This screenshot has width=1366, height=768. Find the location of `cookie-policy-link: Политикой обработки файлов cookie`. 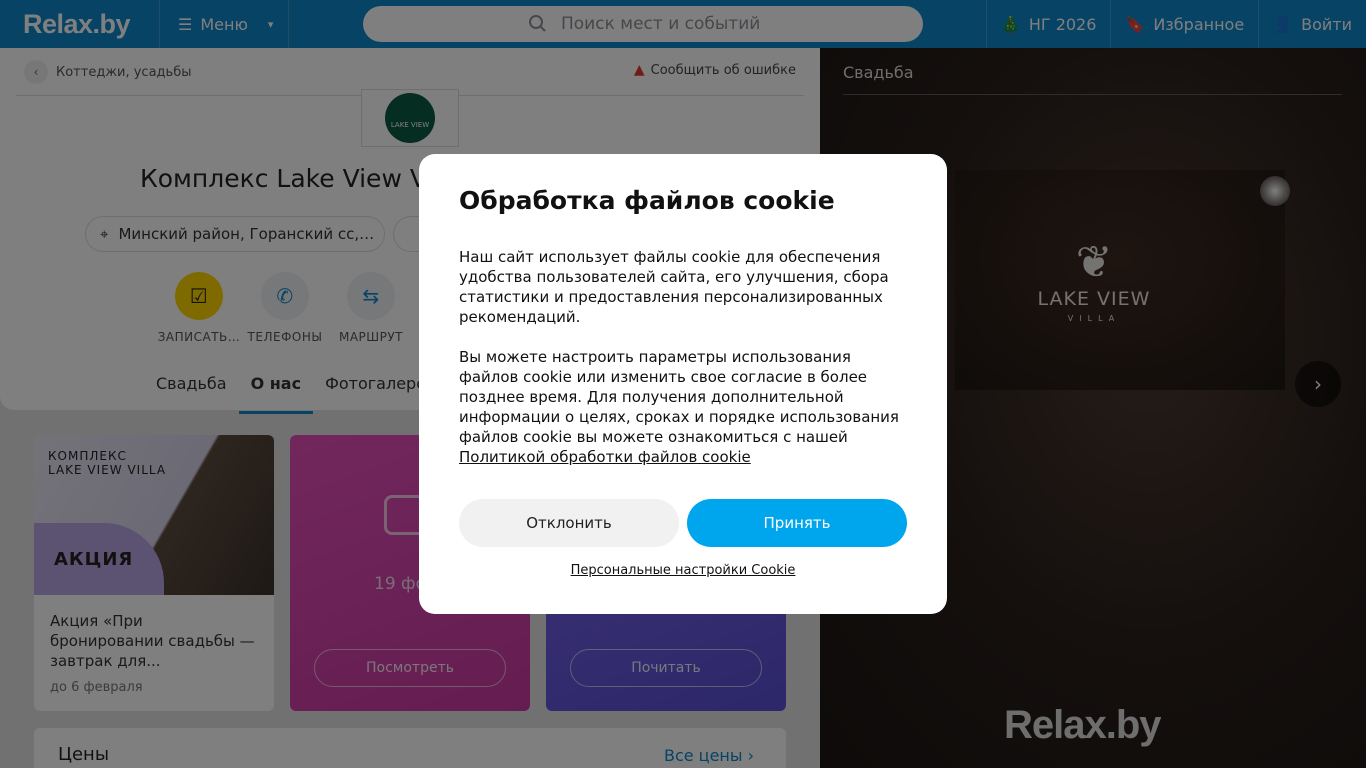

cookie-policy-link: Политикой обработки файлов cookie is located at coordinates (605, 457).